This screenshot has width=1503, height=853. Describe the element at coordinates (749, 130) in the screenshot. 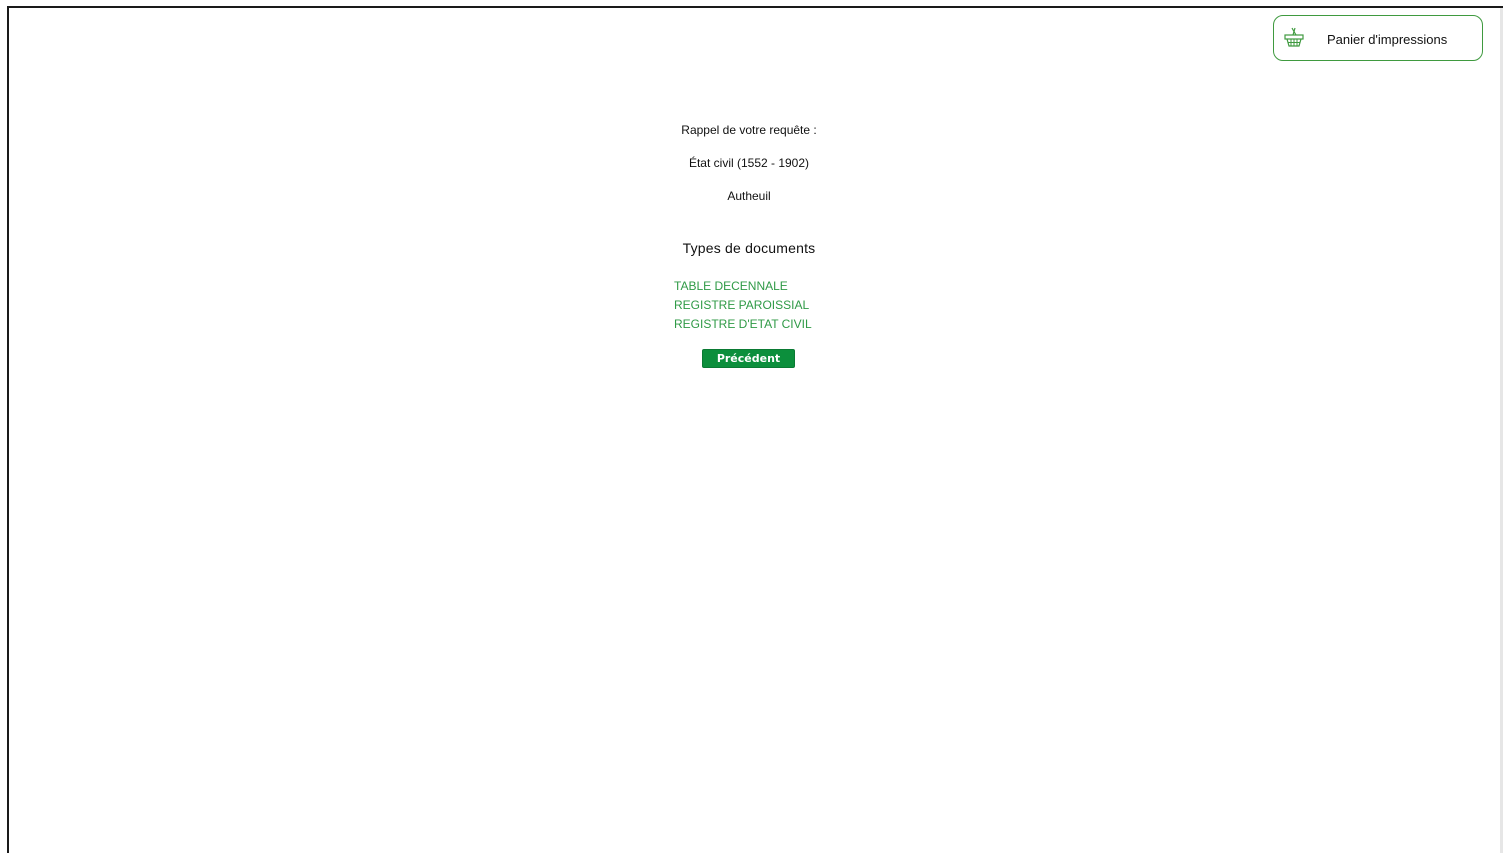

I see `query-recall-label: Rappel de votre requête :` at that location.